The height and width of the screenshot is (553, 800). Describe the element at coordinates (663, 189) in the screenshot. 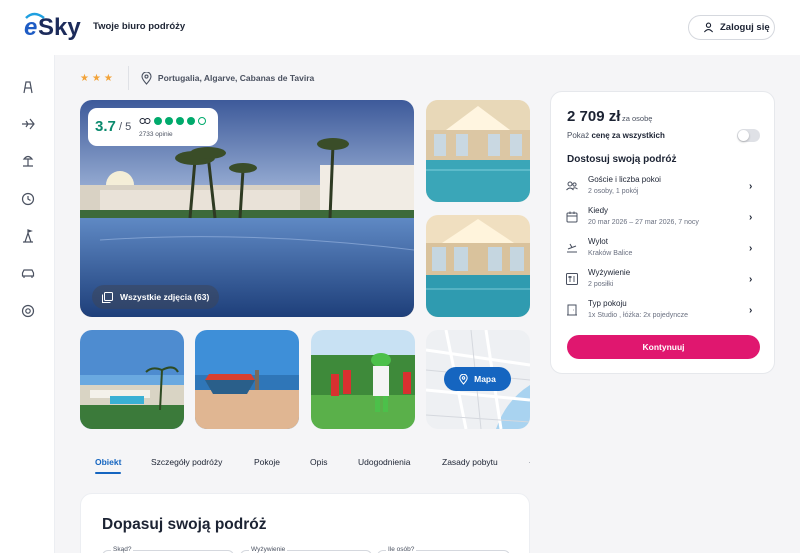

I see `guests-option: Goście i liczba pokoi 2 osoby, 1 pokój ›` at that location.